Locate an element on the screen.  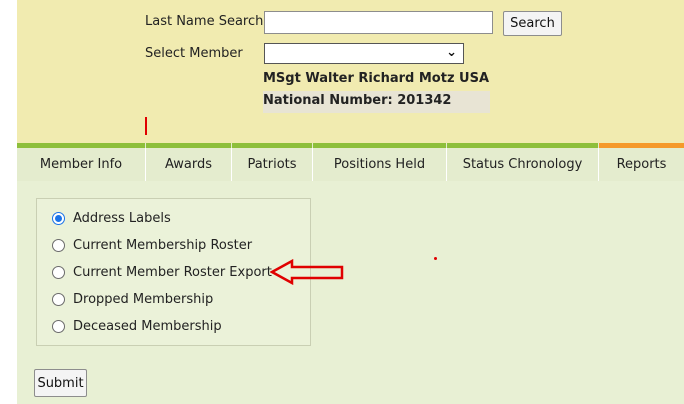
annotation-red-dot is located at coordinates (435, 258).